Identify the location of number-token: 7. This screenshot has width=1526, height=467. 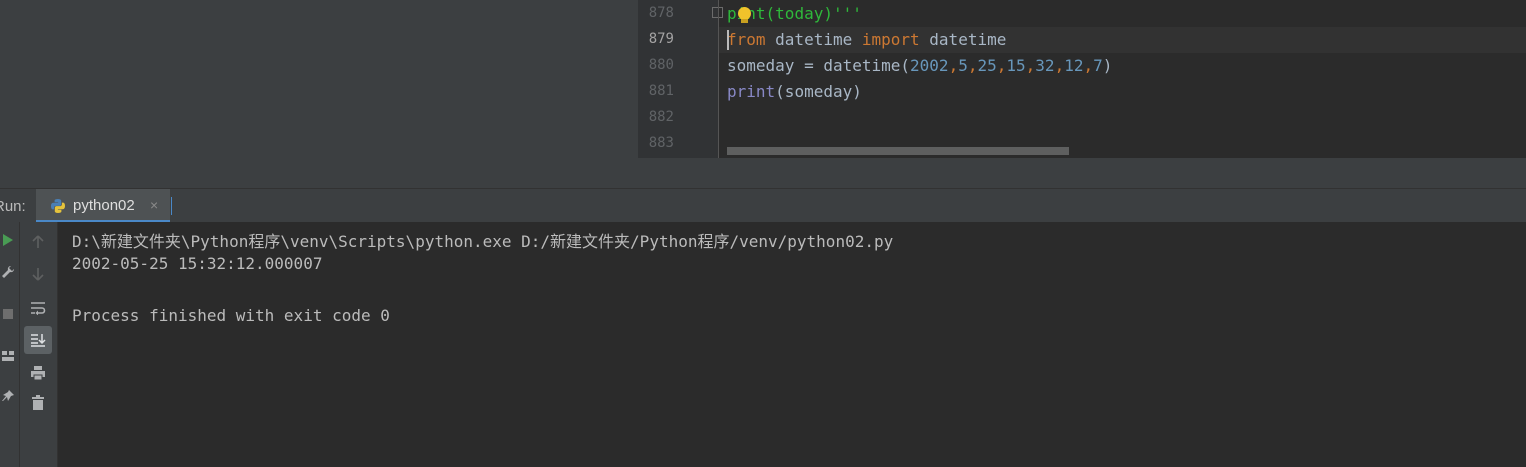
(1098, 65).